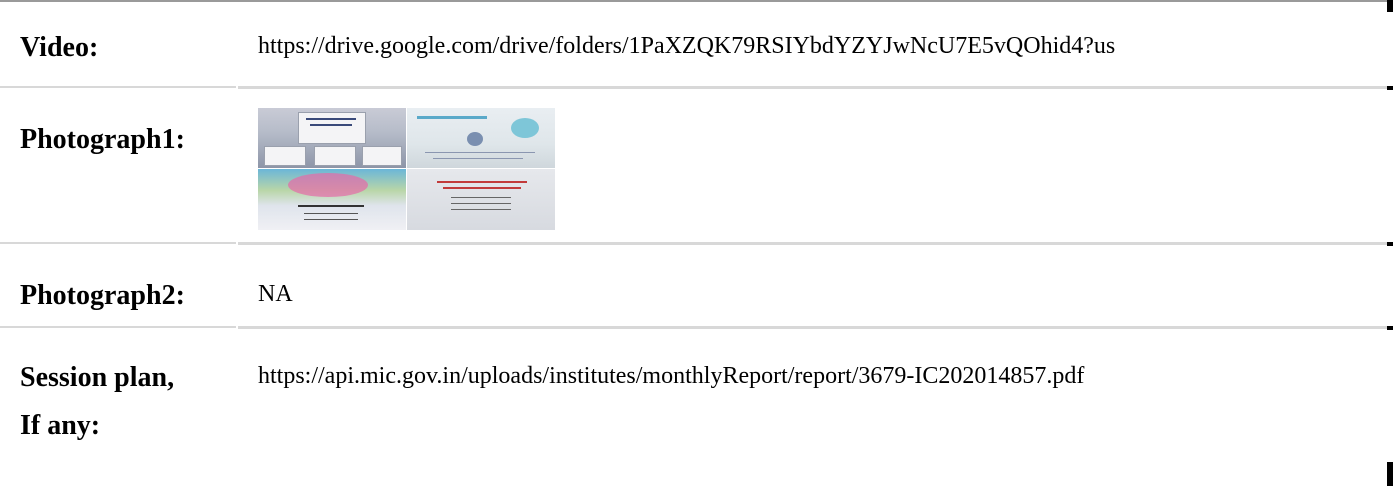 The height and width of the screenshot is (486, 1393). Describe the element at coordinates (60, 425) in the screenshot. I see `session-plan-label-line2: If any:` at that location.